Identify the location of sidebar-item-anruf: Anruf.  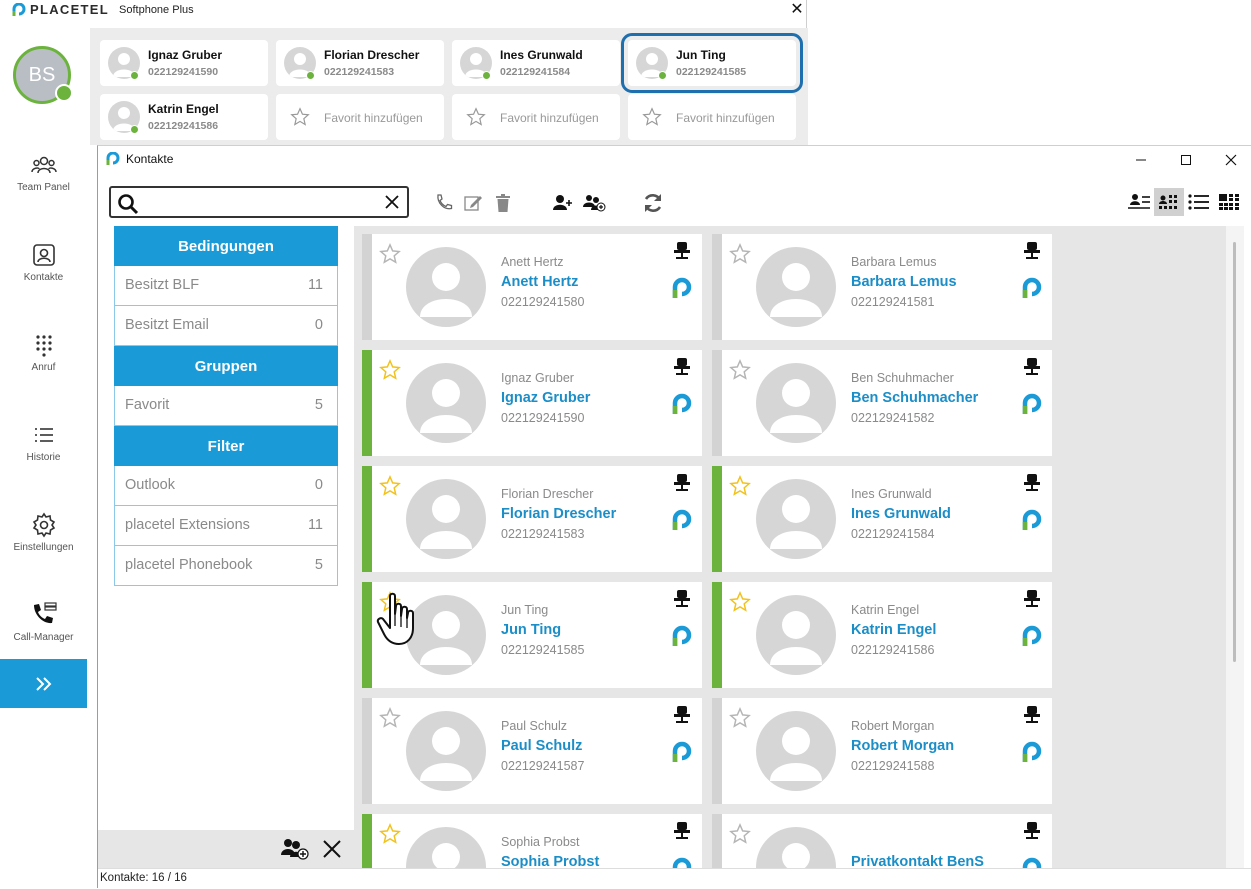
(43, 367).